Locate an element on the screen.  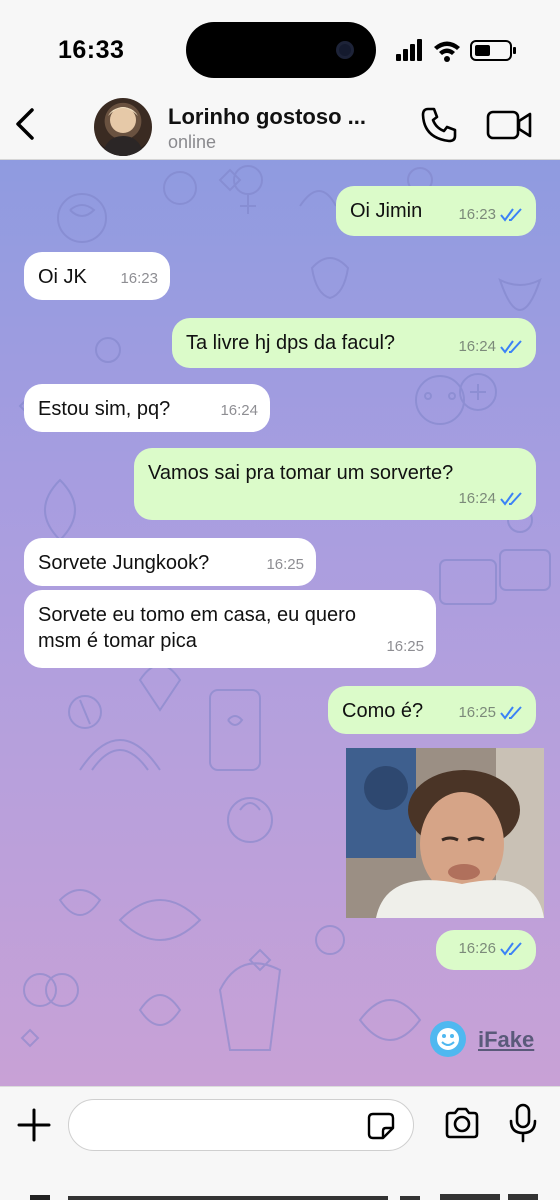
photo-image is located at coordinates (445, 833).